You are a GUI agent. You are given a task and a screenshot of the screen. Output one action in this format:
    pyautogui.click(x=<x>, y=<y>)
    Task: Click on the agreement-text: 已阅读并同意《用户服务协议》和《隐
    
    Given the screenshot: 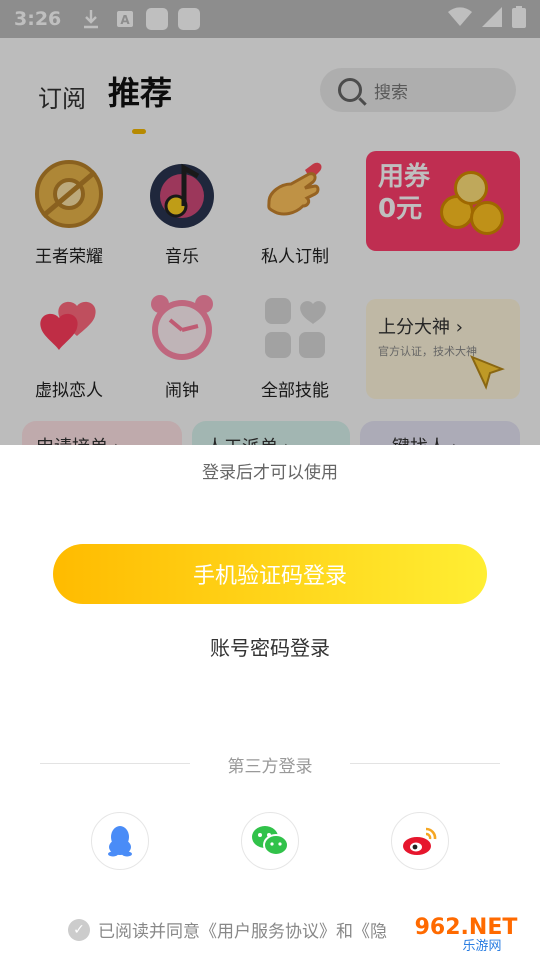 What is the action you would take?
    pyautogui.click(x=242, y=929)
    